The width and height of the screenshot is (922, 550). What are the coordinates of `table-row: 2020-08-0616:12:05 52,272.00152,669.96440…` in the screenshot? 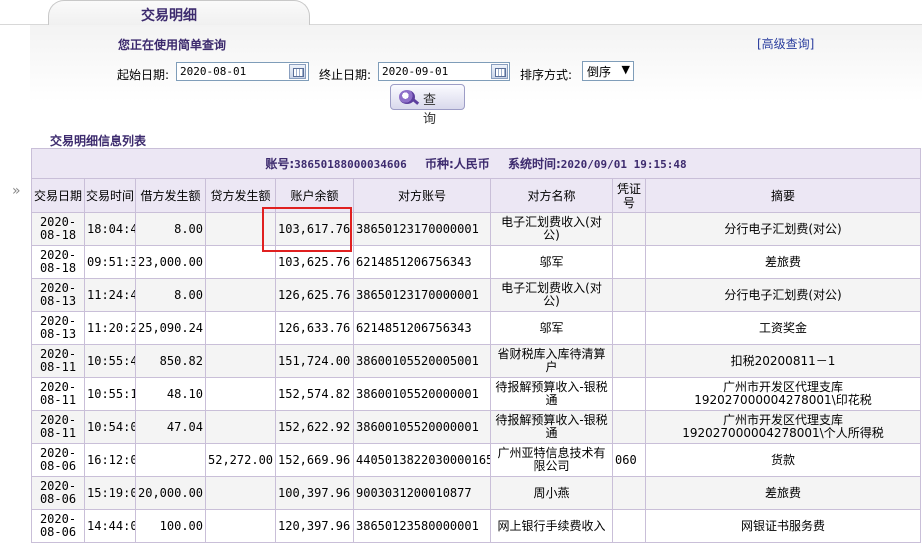 It's located at (476, 460).